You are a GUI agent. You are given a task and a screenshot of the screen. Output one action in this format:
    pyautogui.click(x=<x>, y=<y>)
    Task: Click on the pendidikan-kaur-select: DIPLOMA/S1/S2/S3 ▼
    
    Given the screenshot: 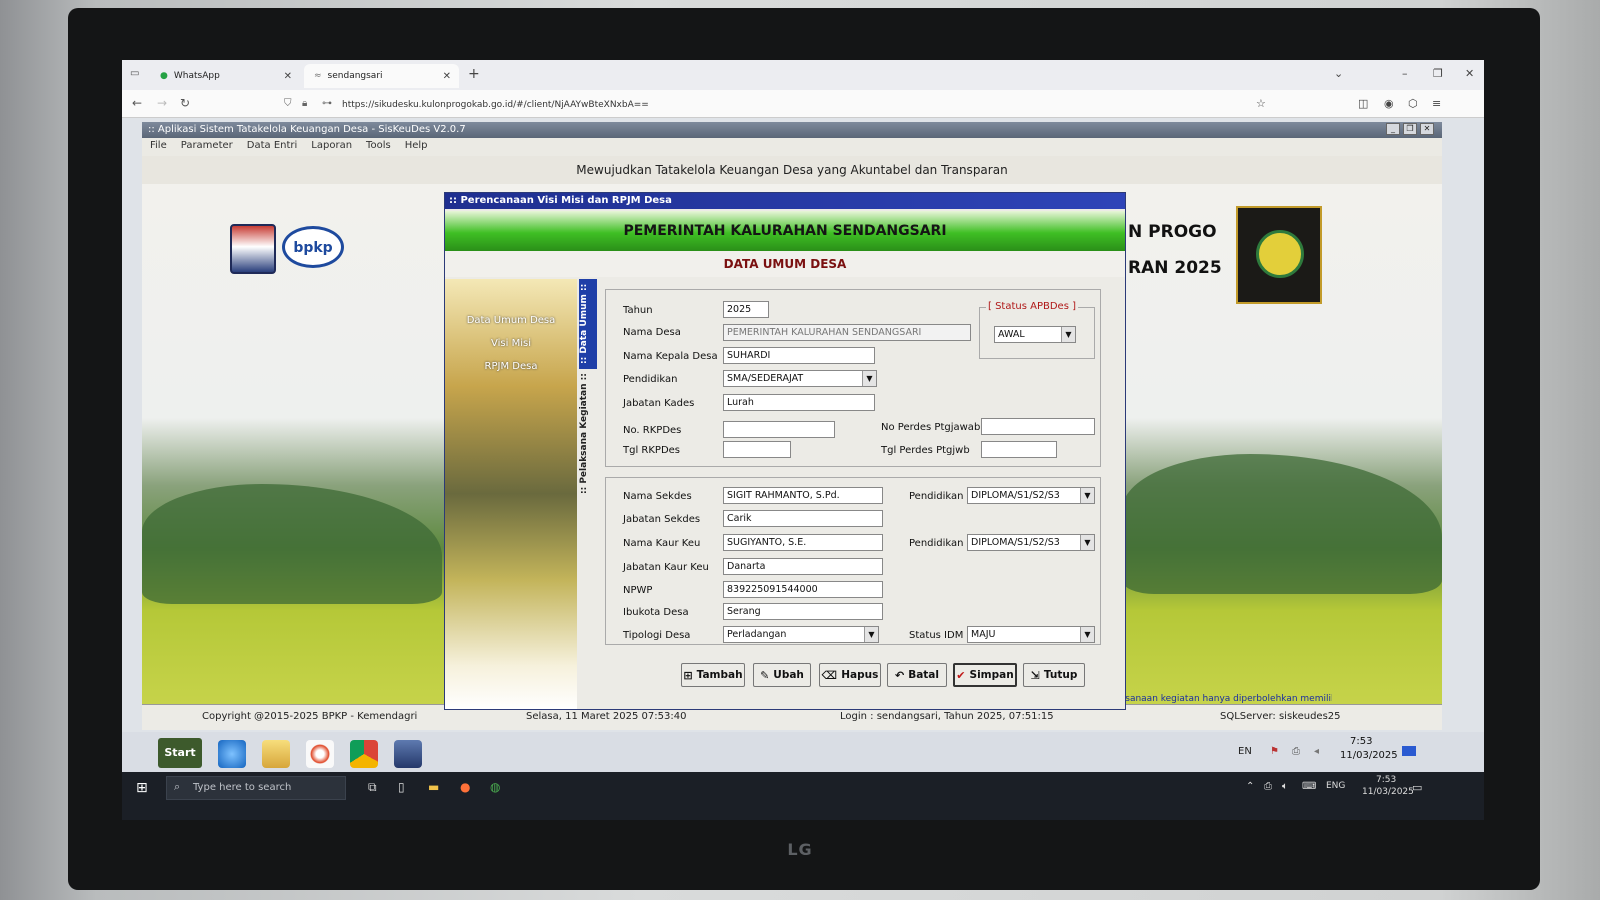 What is the action you would take?
    pyautogui.click(x=1031, y=542)
    